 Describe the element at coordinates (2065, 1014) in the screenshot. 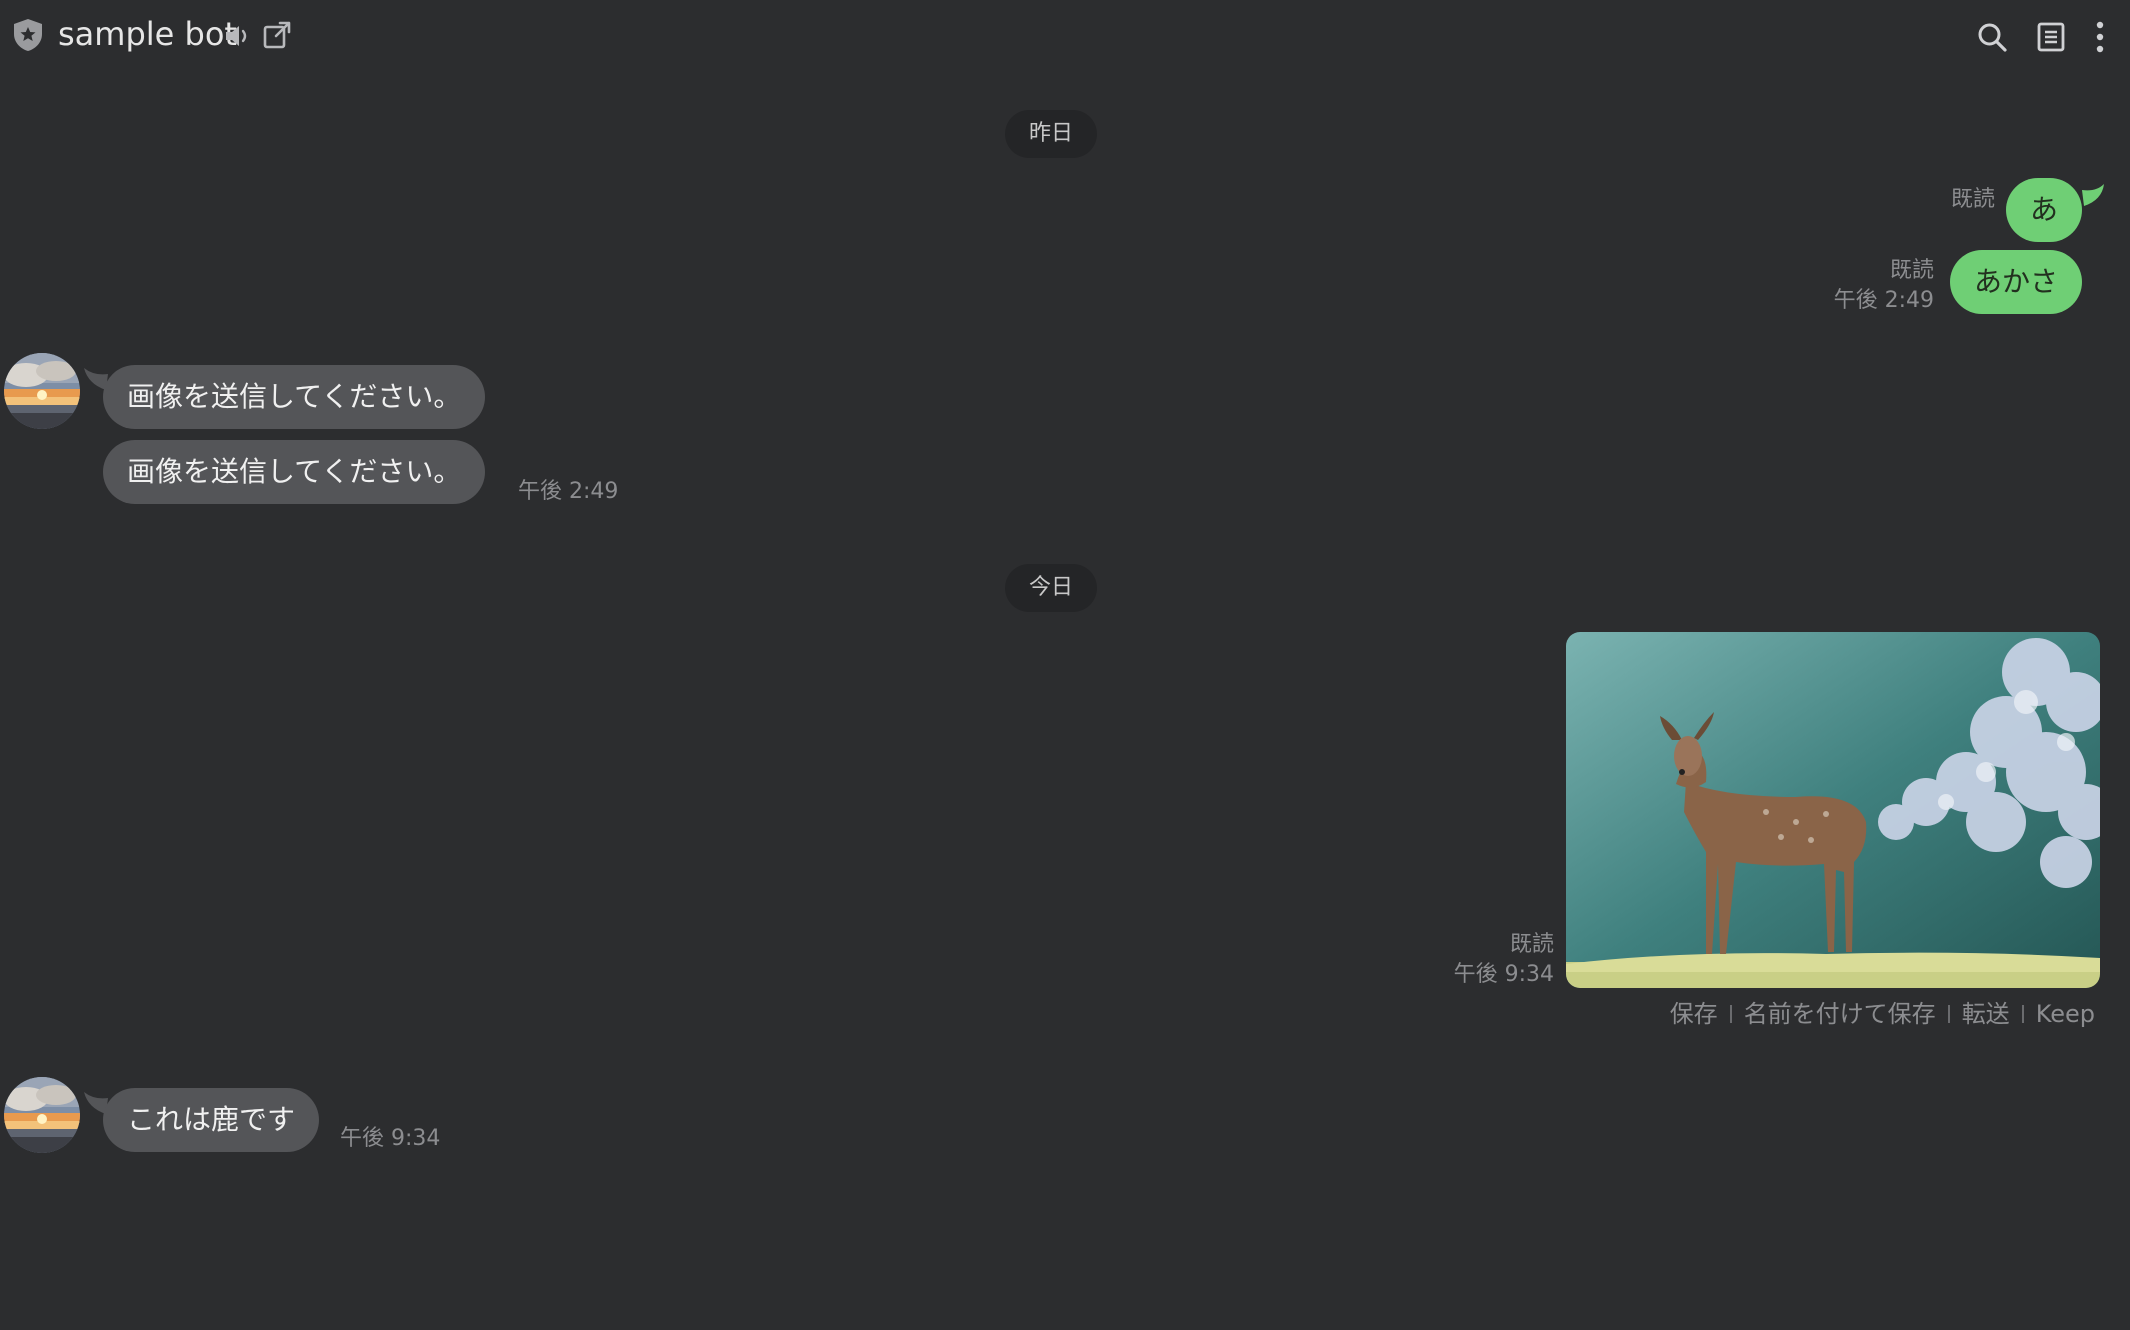

I see `keep-button: Keep` at that location.